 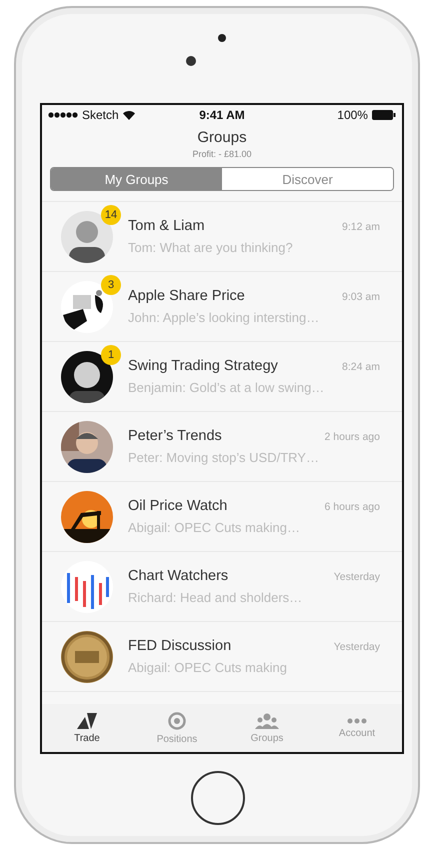 I want to click on message-time: 9:12 am, so click(x=361, y=227).